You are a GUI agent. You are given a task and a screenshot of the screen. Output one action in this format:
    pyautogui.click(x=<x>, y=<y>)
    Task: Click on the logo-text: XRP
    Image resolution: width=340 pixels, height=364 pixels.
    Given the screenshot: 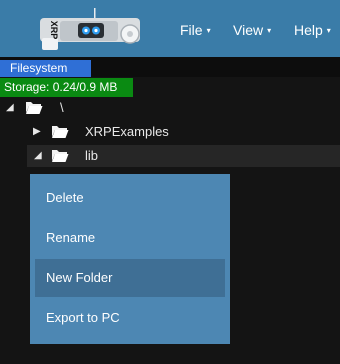 What is the action you would take?
    pyautogui.click(x=54, y=30)
    